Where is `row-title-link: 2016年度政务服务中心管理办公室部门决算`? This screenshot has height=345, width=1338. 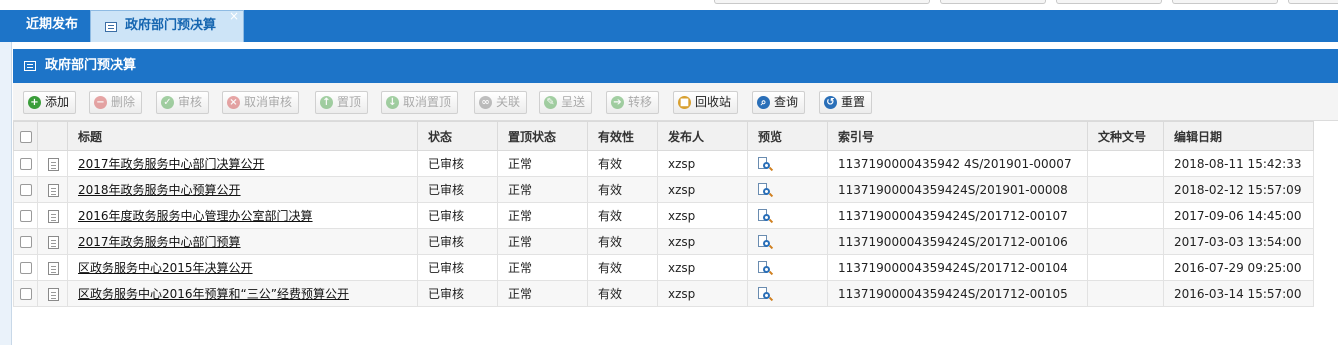 row-title-link: 2016年度政务服务中心管理办公室部门决算 is located at coordinates (195, 216).